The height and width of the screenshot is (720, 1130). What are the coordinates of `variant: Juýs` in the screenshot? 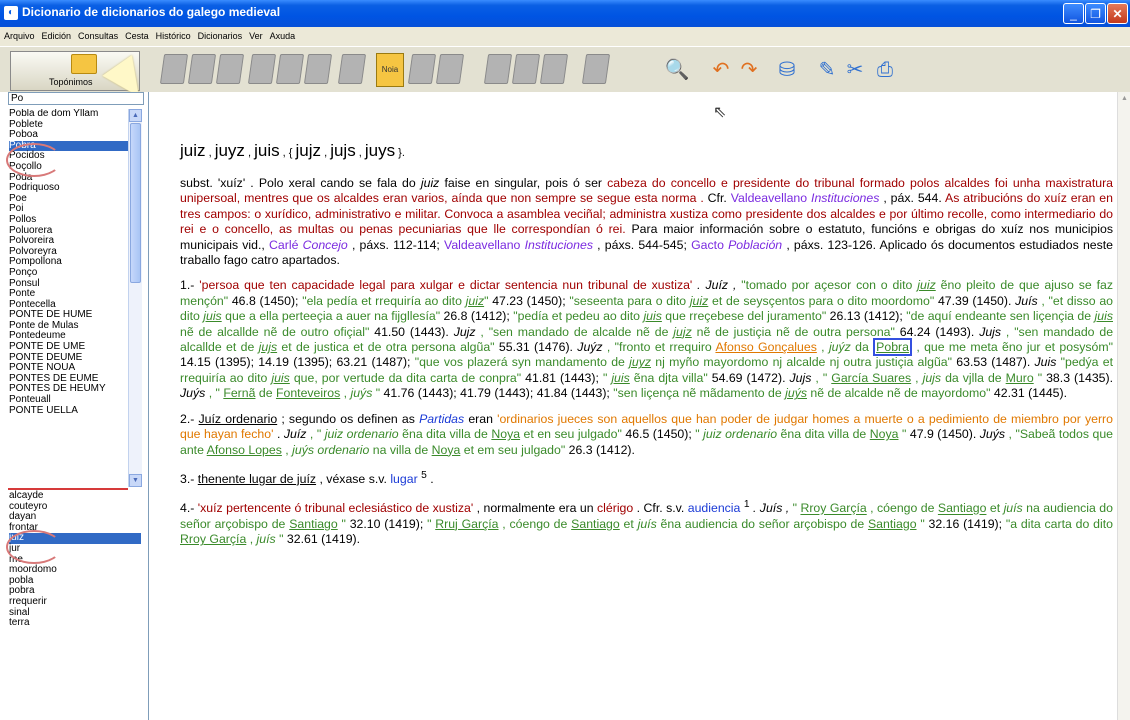 It's located at (193, 393).